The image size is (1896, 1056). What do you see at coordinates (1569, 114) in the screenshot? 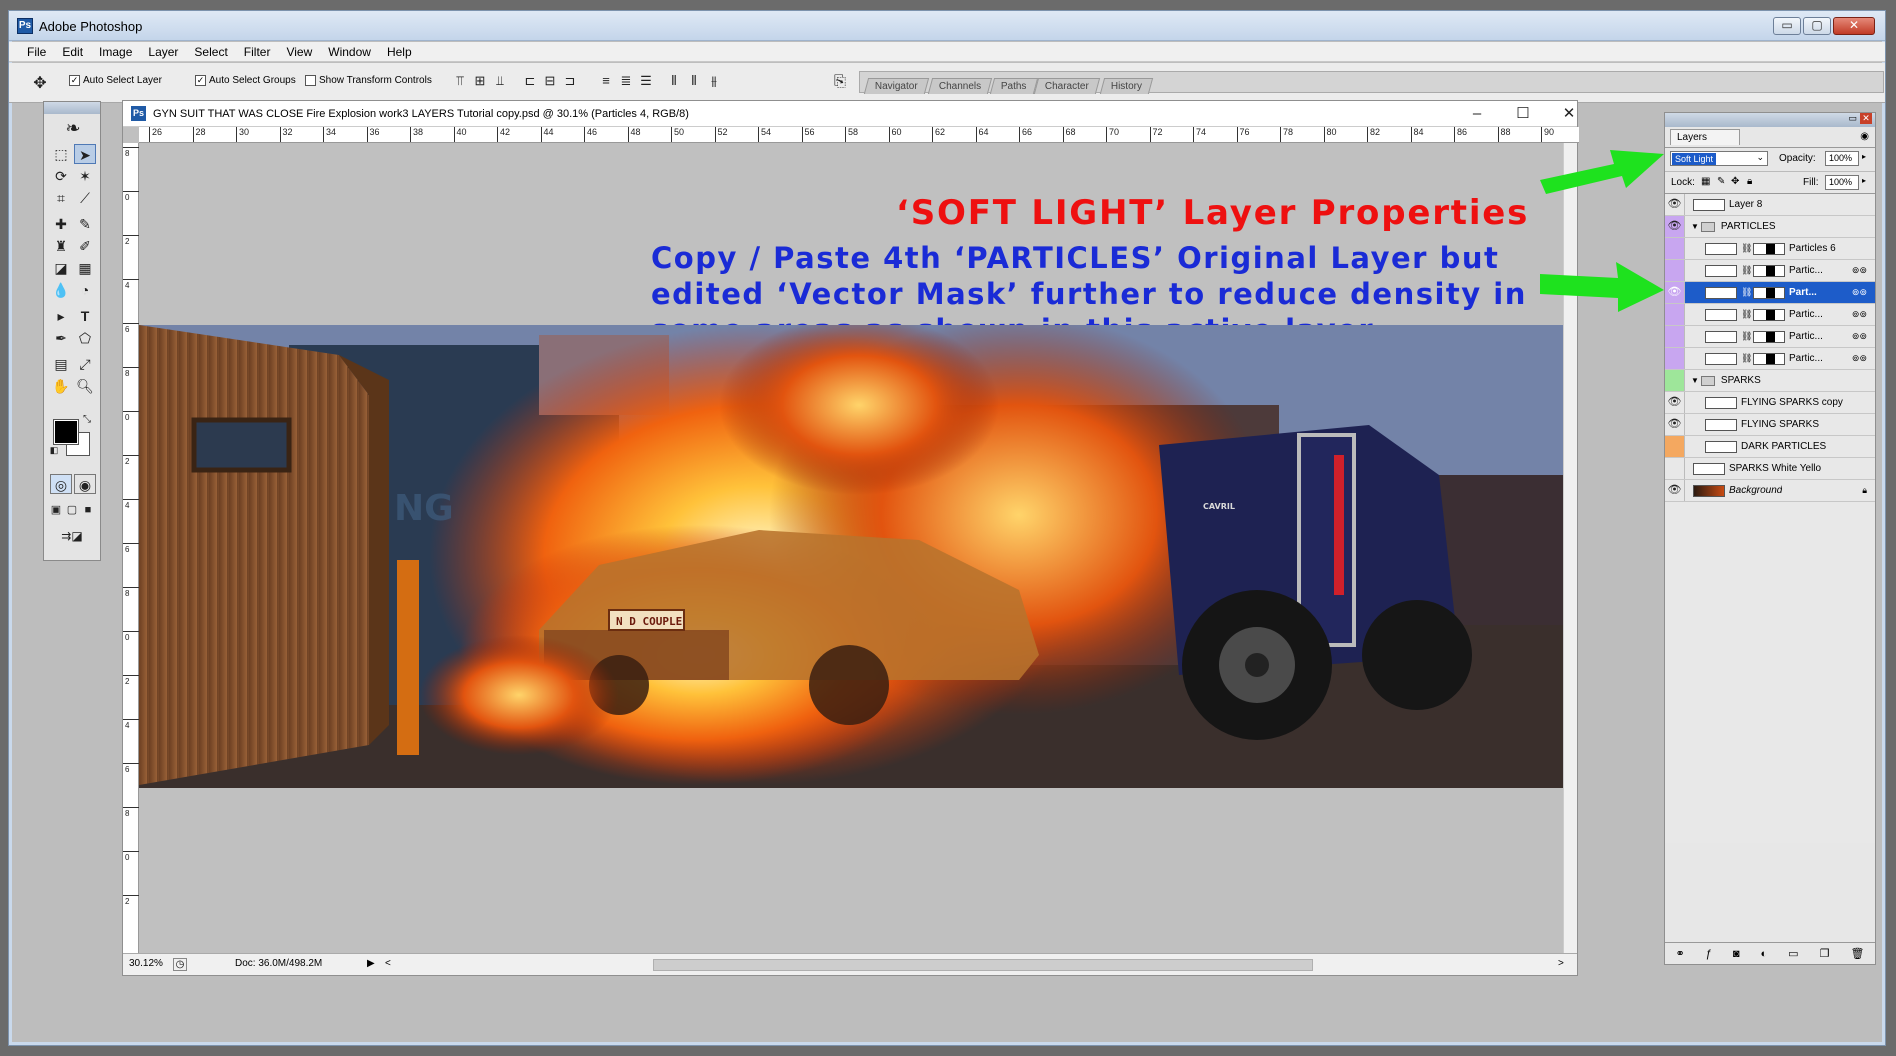
I see `doc-close-button: ✕` at bounding box center [1569, 114].